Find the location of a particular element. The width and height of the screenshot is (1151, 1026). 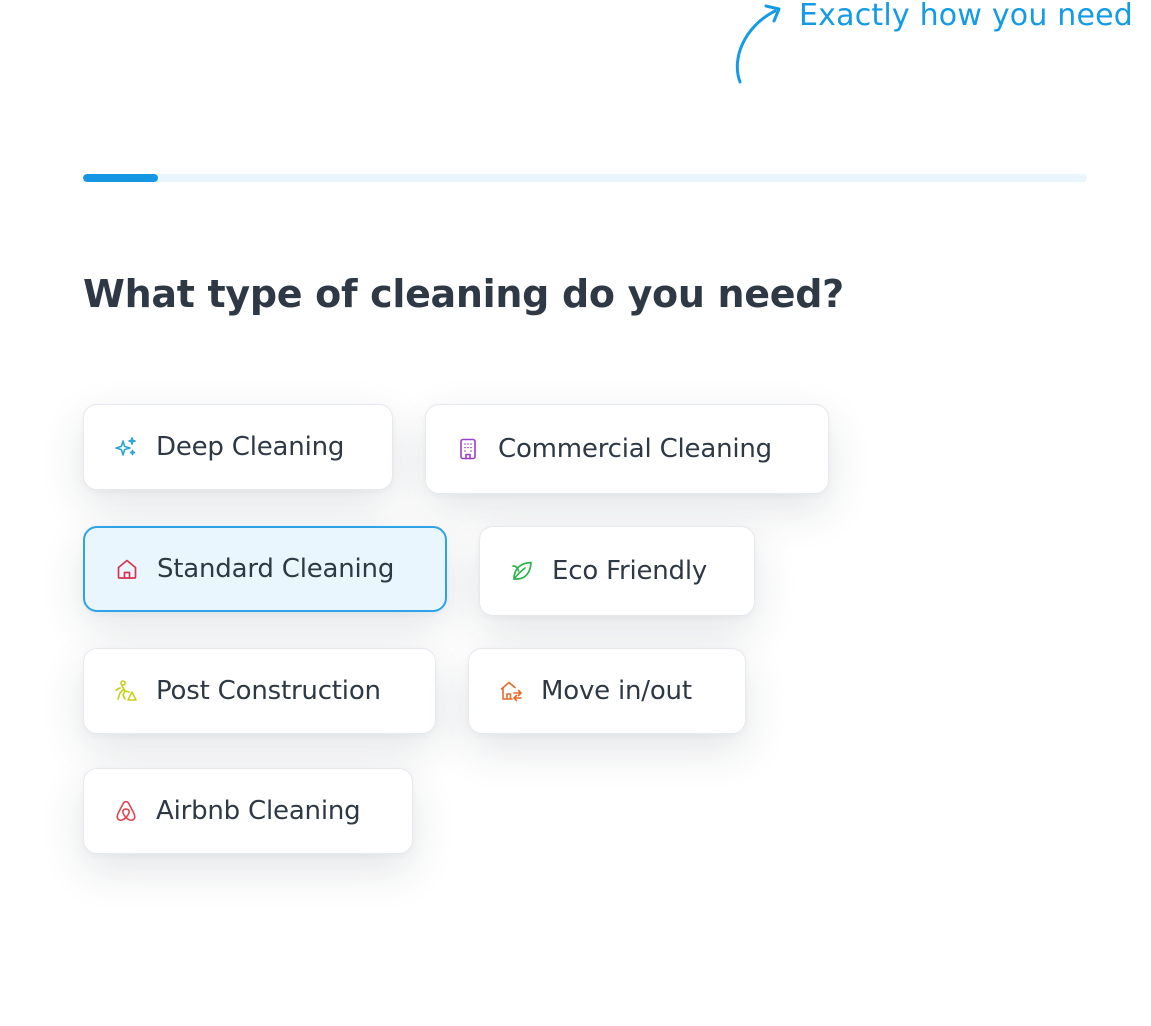

house-move-icon is located at coordinates (511, 691).